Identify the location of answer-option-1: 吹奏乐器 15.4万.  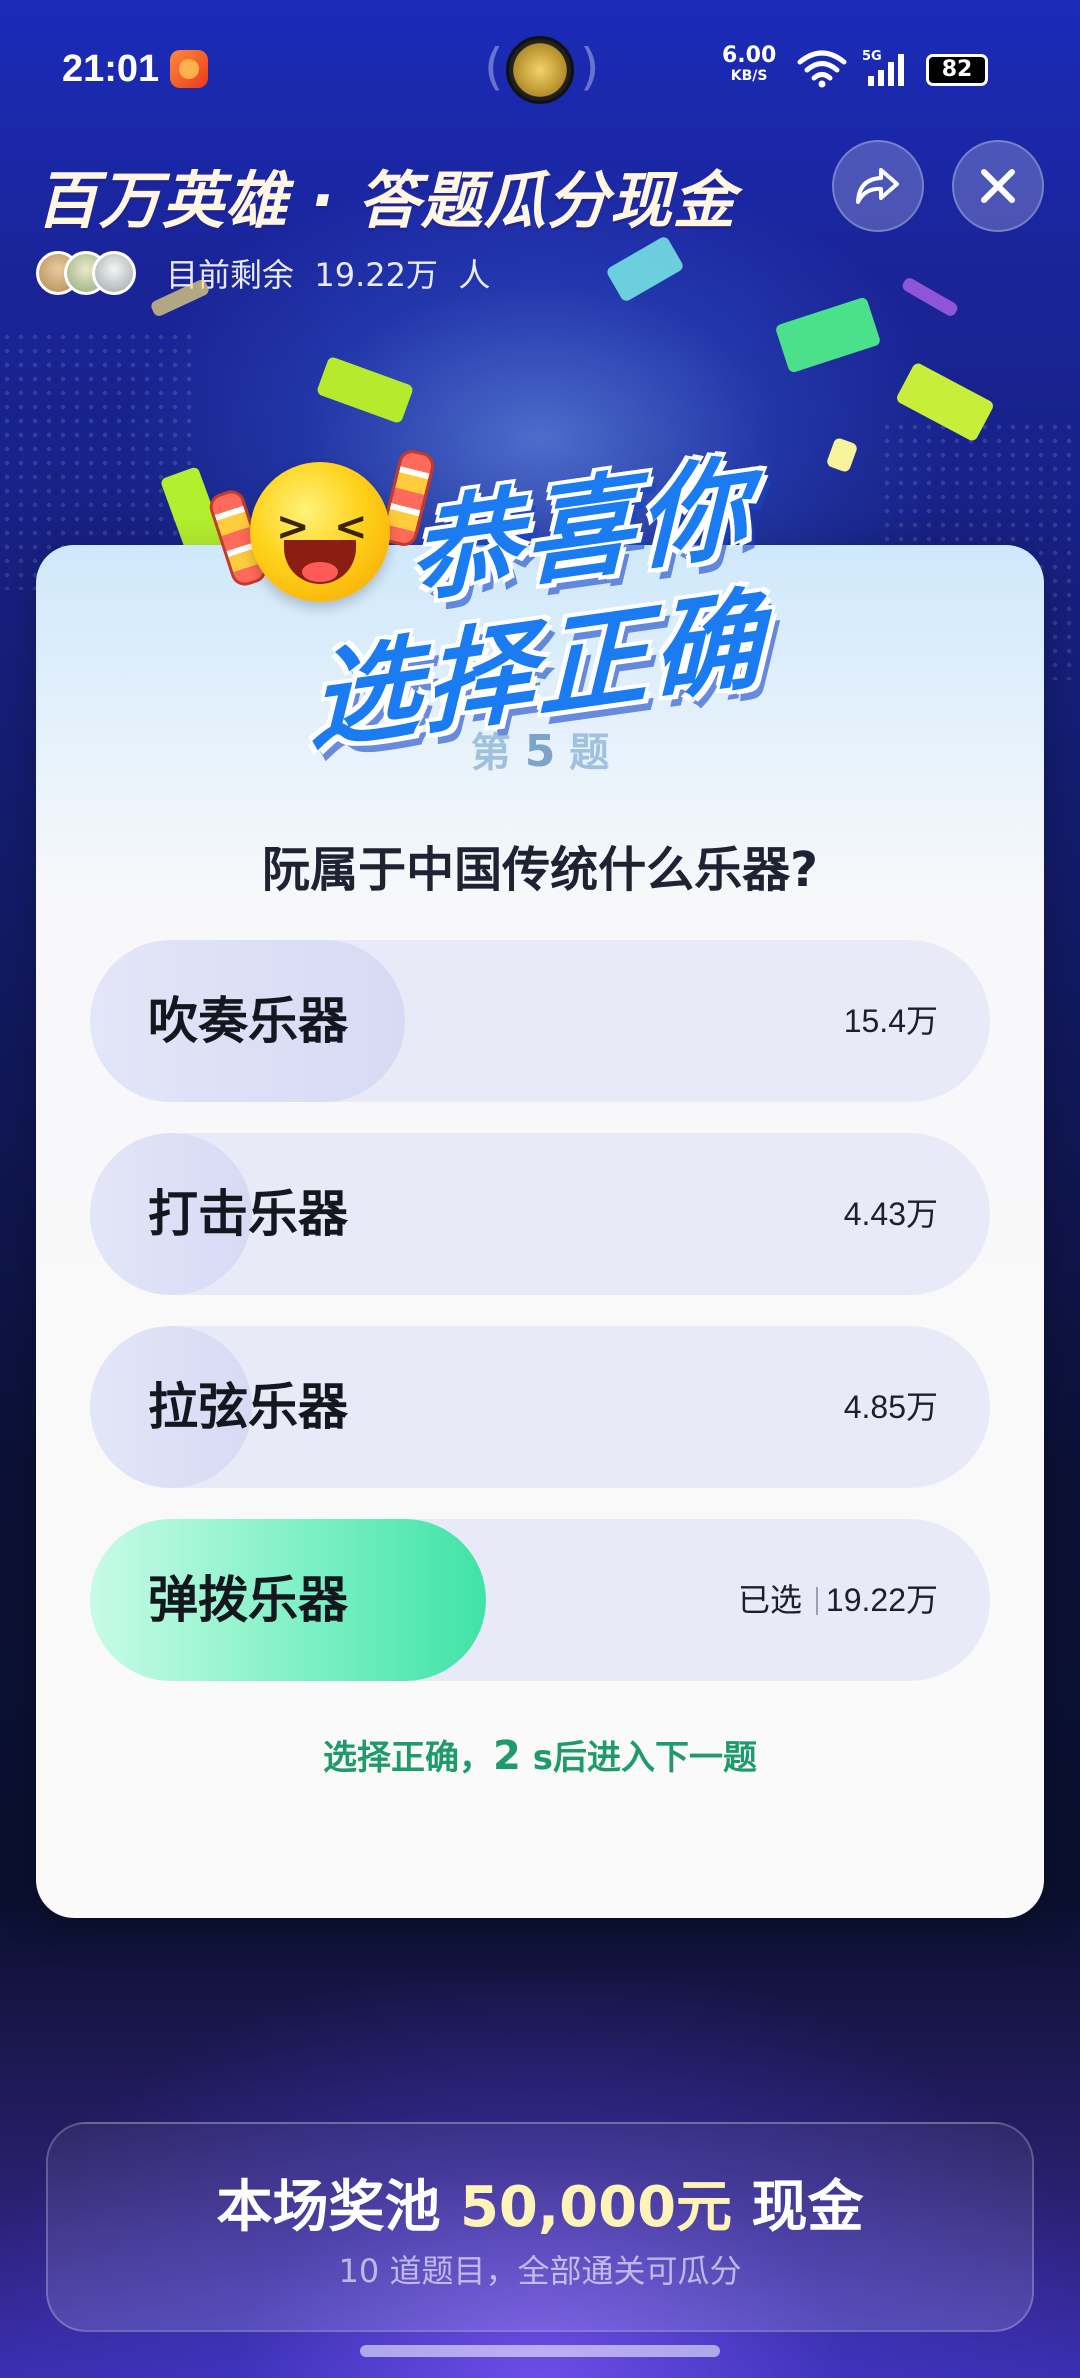
(540, 1021).